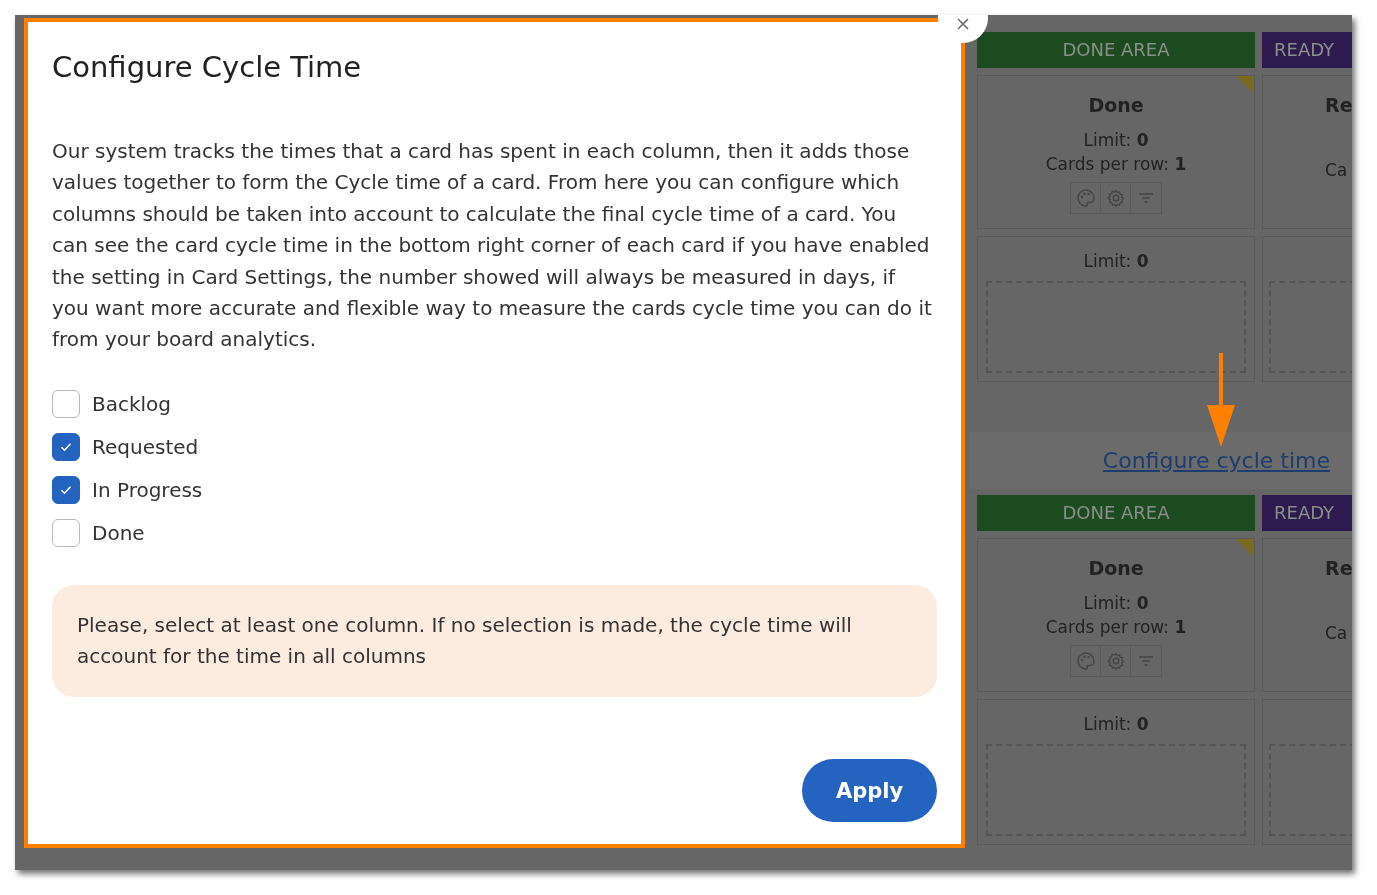 This screenshot has width=1377, height=895. Describe the element at coordinates (207, 67) in the screenshot. I see `dialog-title: Configure Cycle Time` at that location.